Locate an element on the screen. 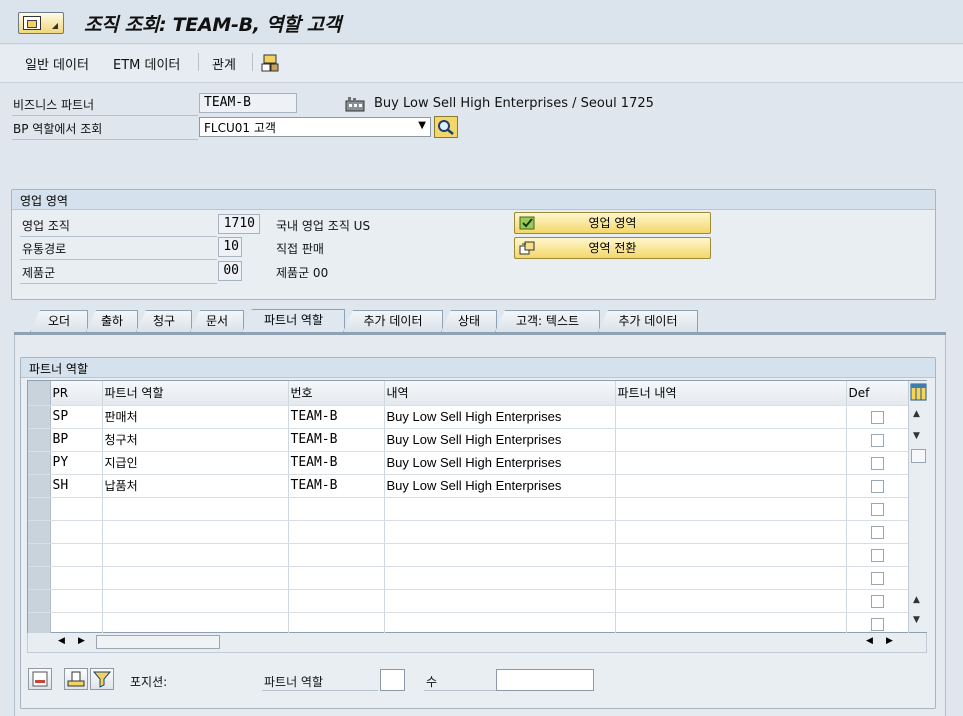 The width and height of the screenshot is (963, 716). partner-role-input is located at coordinates (392, 680).